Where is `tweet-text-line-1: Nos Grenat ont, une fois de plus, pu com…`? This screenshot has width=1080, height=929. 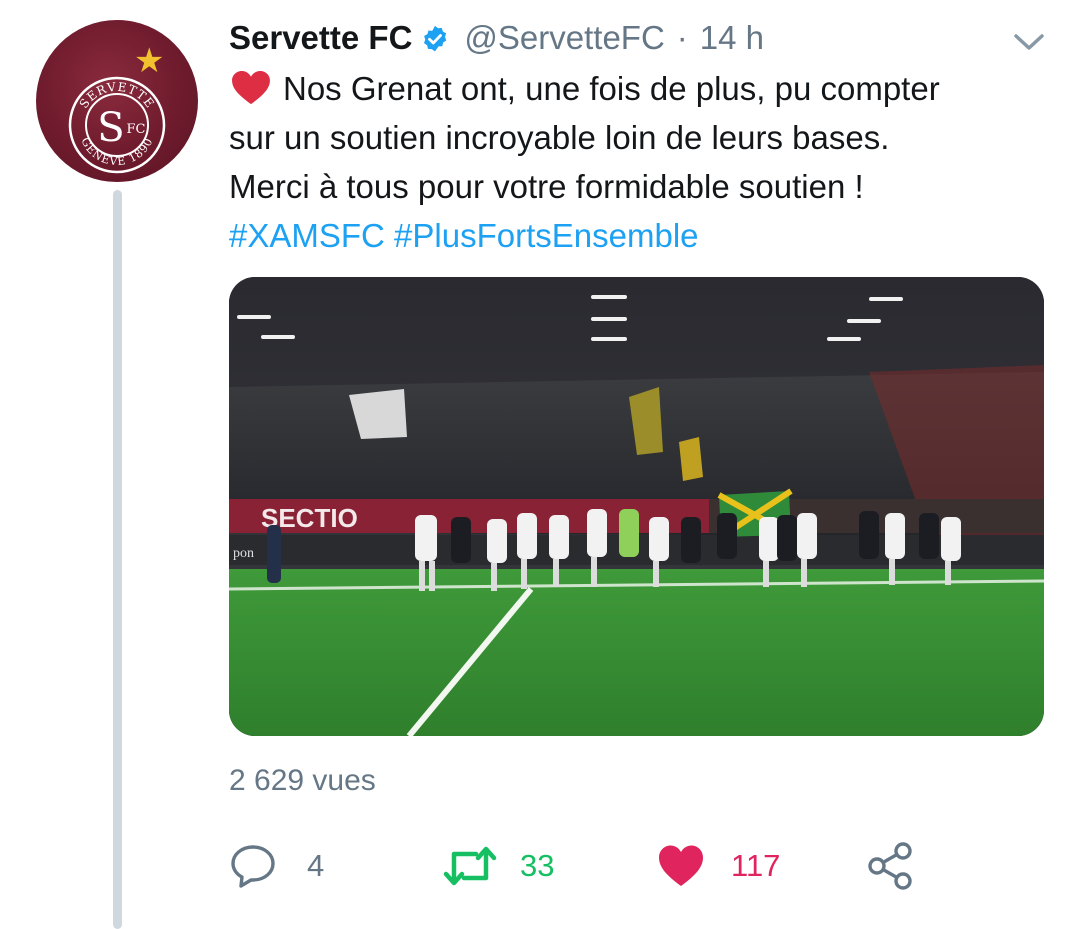 tweet-text-line-1: Nos Grenat ont, une fois de plus, pu com… is located at coordinates (639, 88).